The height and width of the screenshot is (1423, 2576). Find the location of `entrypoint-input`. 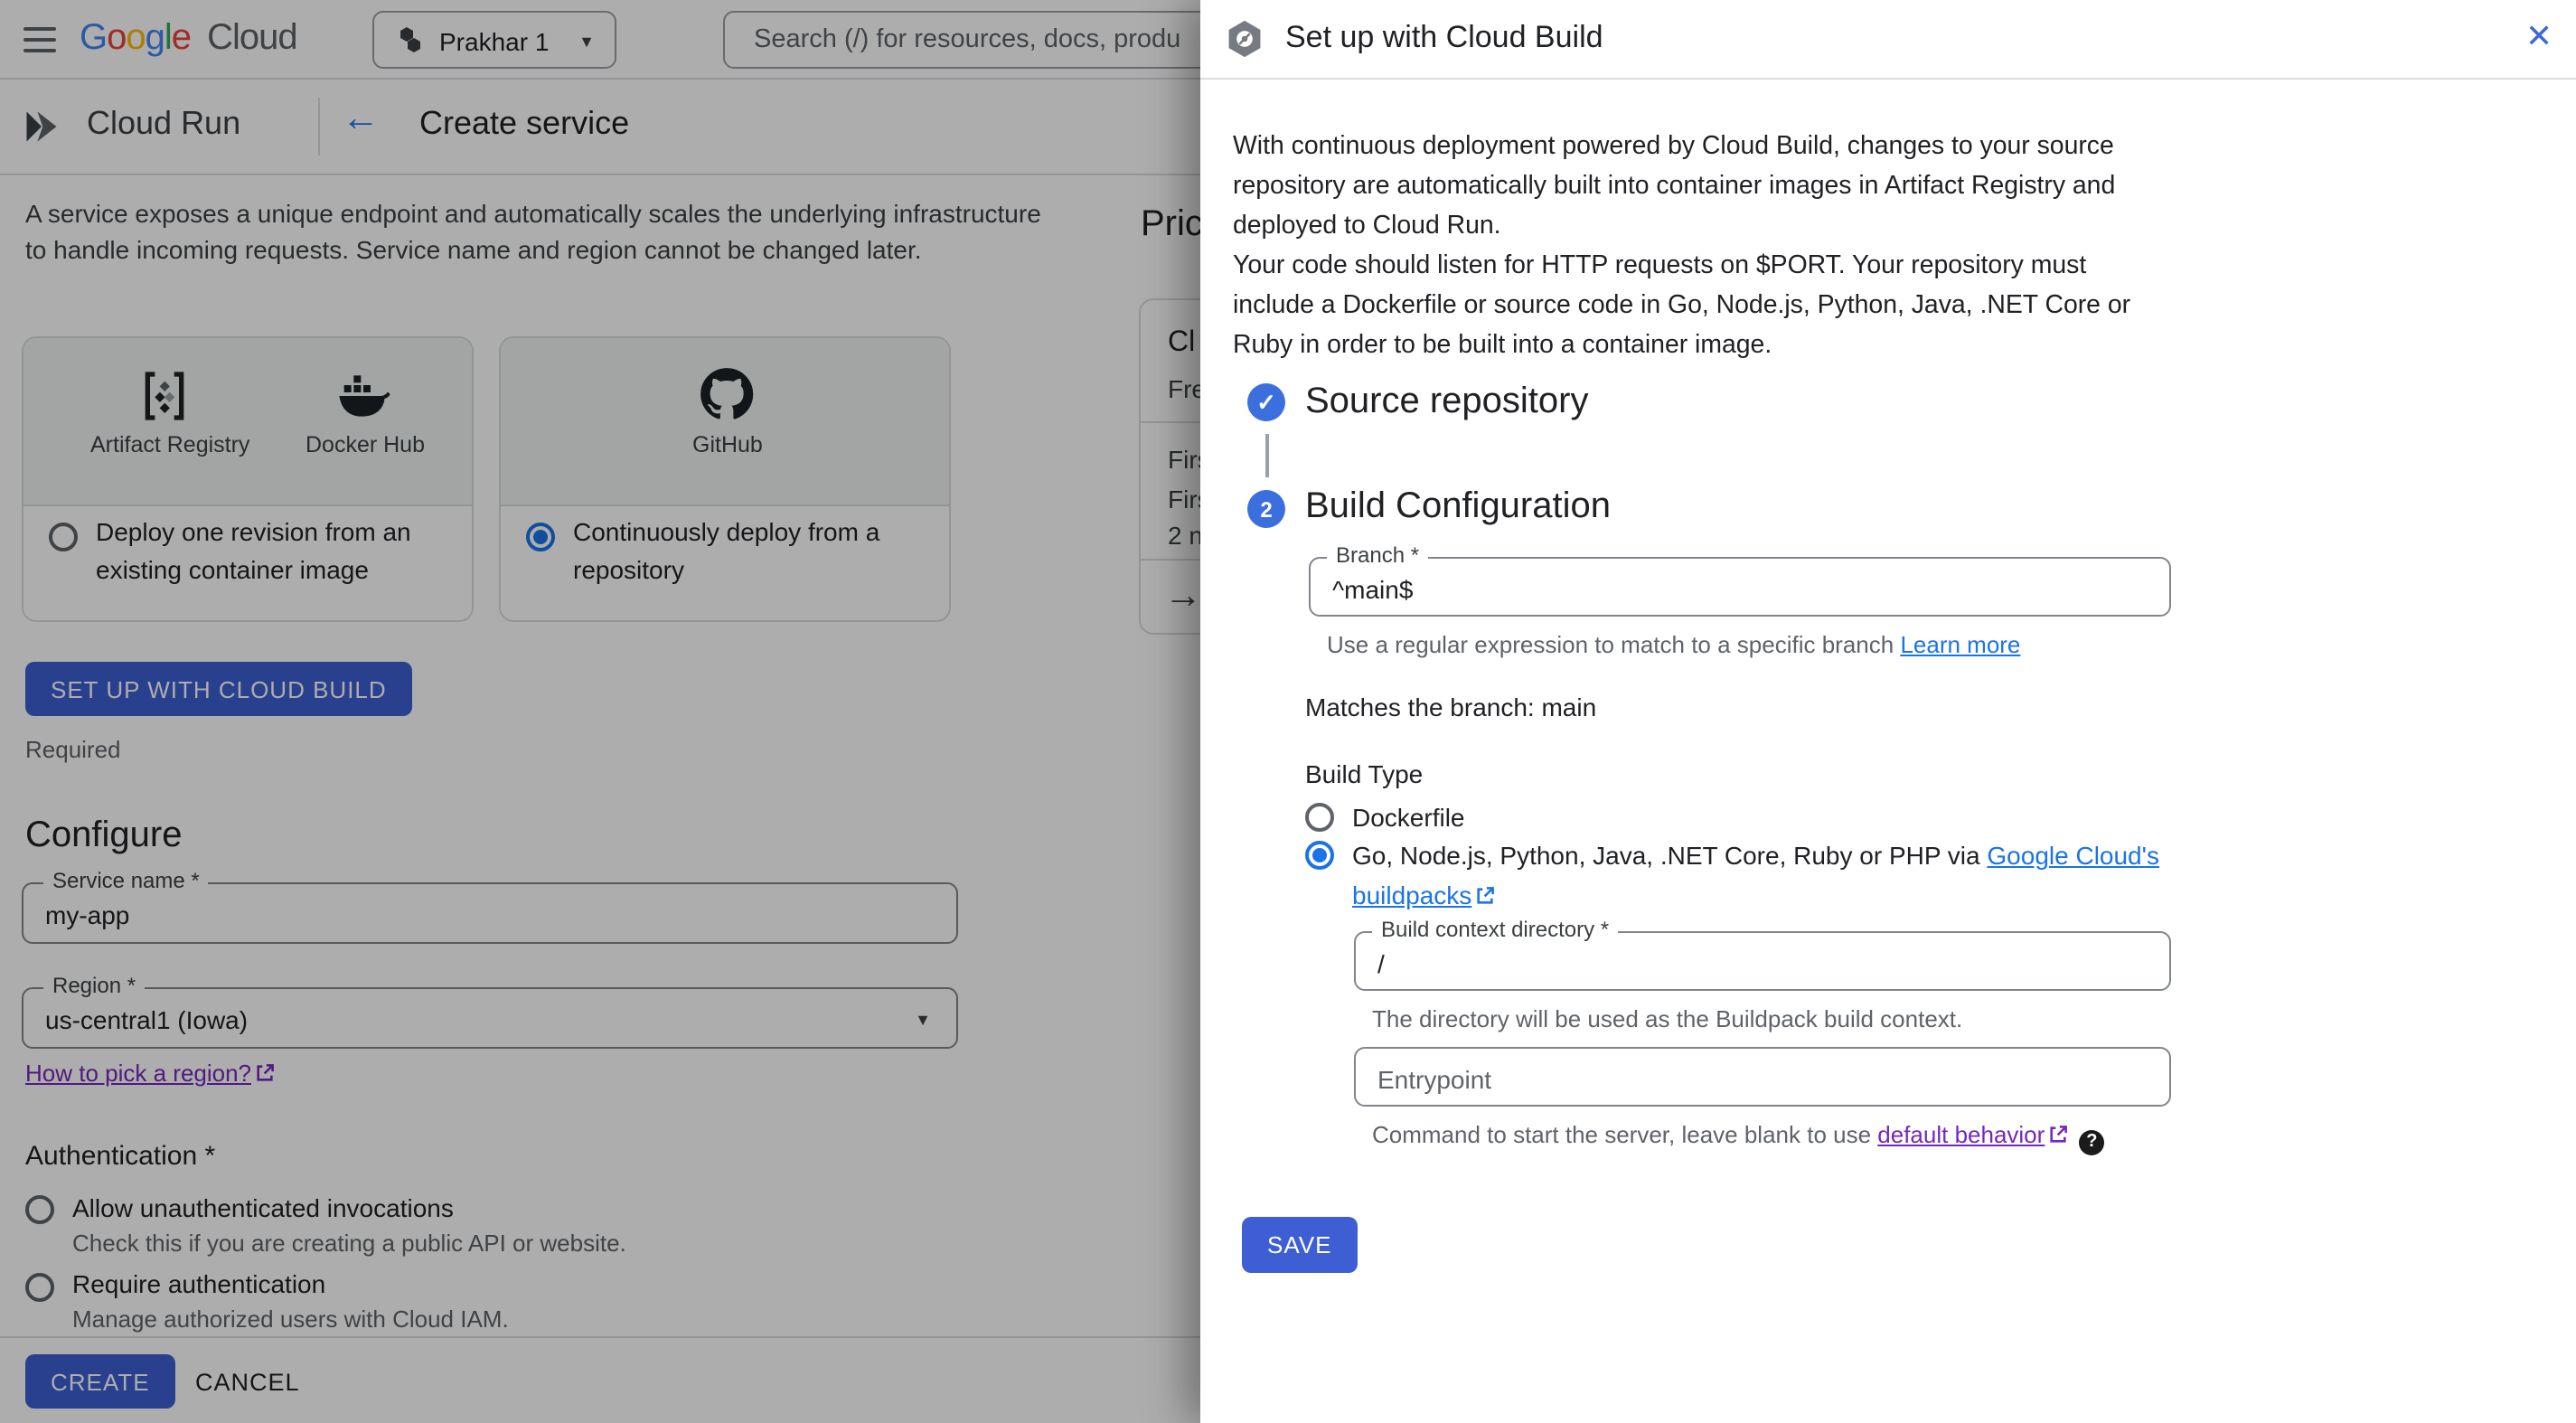

entrypoint-input is located at coordinates (1763, 1077).